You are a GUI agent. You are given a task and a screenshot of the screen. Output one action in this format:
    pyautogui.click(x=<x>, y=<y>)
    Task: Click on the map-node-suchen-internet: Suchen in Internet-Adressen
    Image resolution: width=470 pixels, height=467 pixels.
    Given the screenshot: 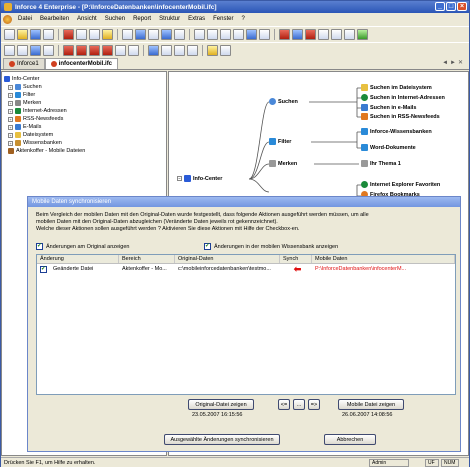 What is the action you would take?
    pyautogui.click(x=403, y=97)
    